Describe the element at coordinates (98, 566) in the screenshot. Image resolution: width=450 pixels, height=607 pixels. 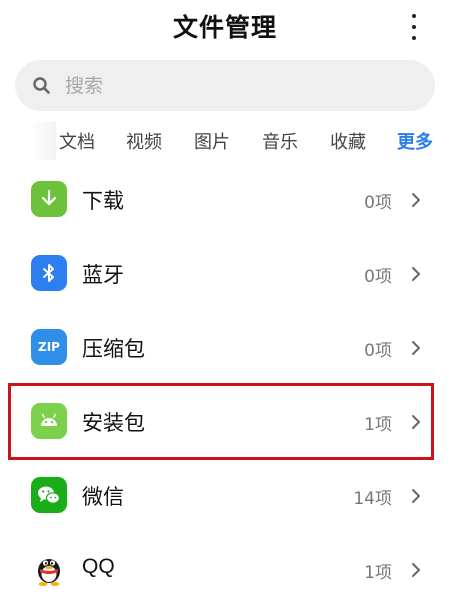
I see `list-item-label: QQ` at that location.